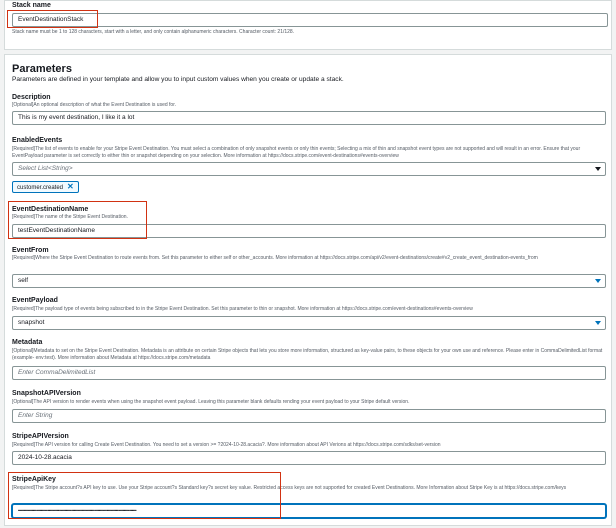 This screenshot has height=528, width=616. Describe the element at coordinates (45, 457) in the screenshot. I see `stripe-api-version-value: 2024-10-28.acacia` at that location.